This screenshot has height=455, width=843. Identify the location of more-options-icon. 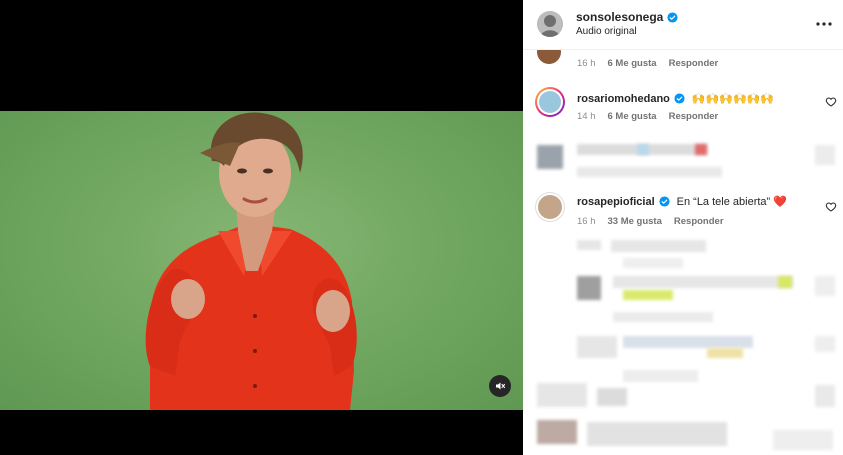
(824, 24).